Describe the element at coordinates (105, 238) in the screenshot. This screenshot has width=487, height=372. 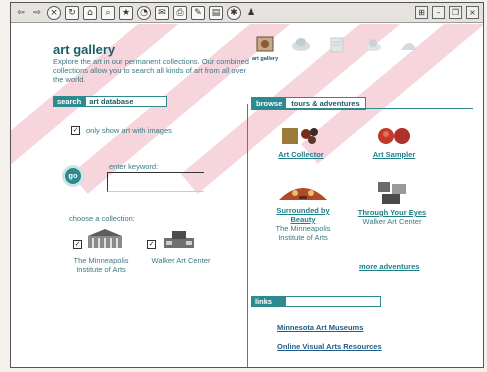
I see `museum-building-icon` at that location.